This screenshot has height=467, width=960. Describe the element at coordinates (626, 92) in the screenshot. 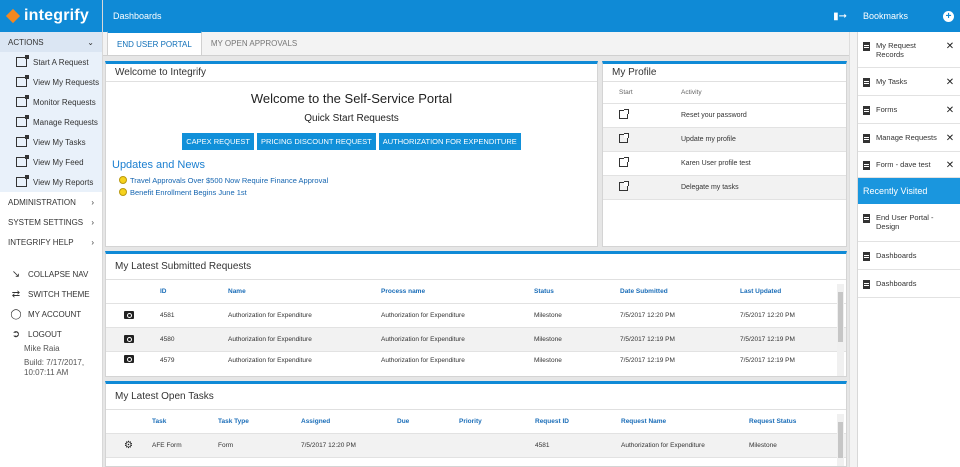

I see `profile-col-start: Start` at that location.